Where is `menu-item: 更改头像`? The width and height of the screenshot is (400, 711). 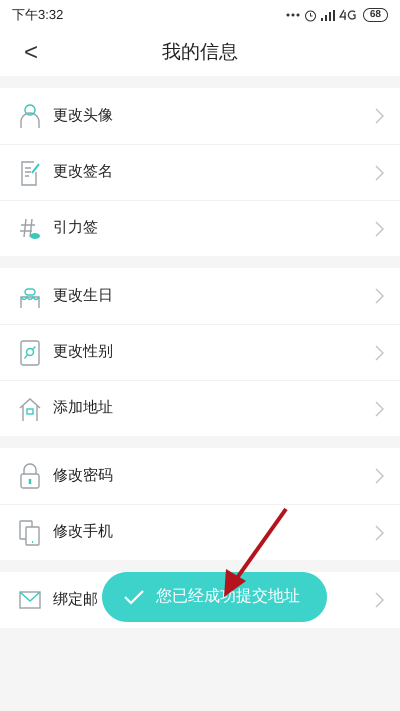
menu-item: 更改头像 is located at coordinates (200, 116).